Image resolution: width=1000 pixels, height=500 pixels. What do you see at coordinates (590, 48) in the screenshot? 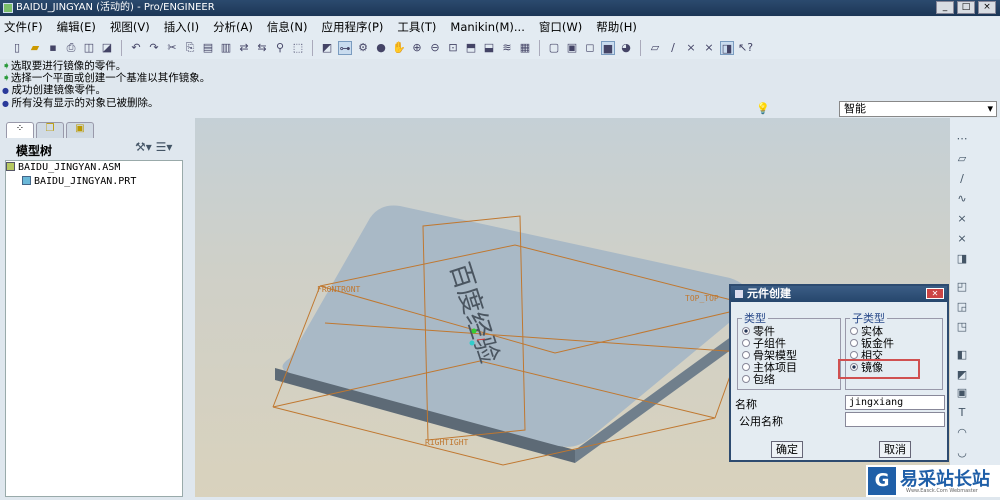
I see `no-hidden-icon: ◻` at bounding box center [590, 48].